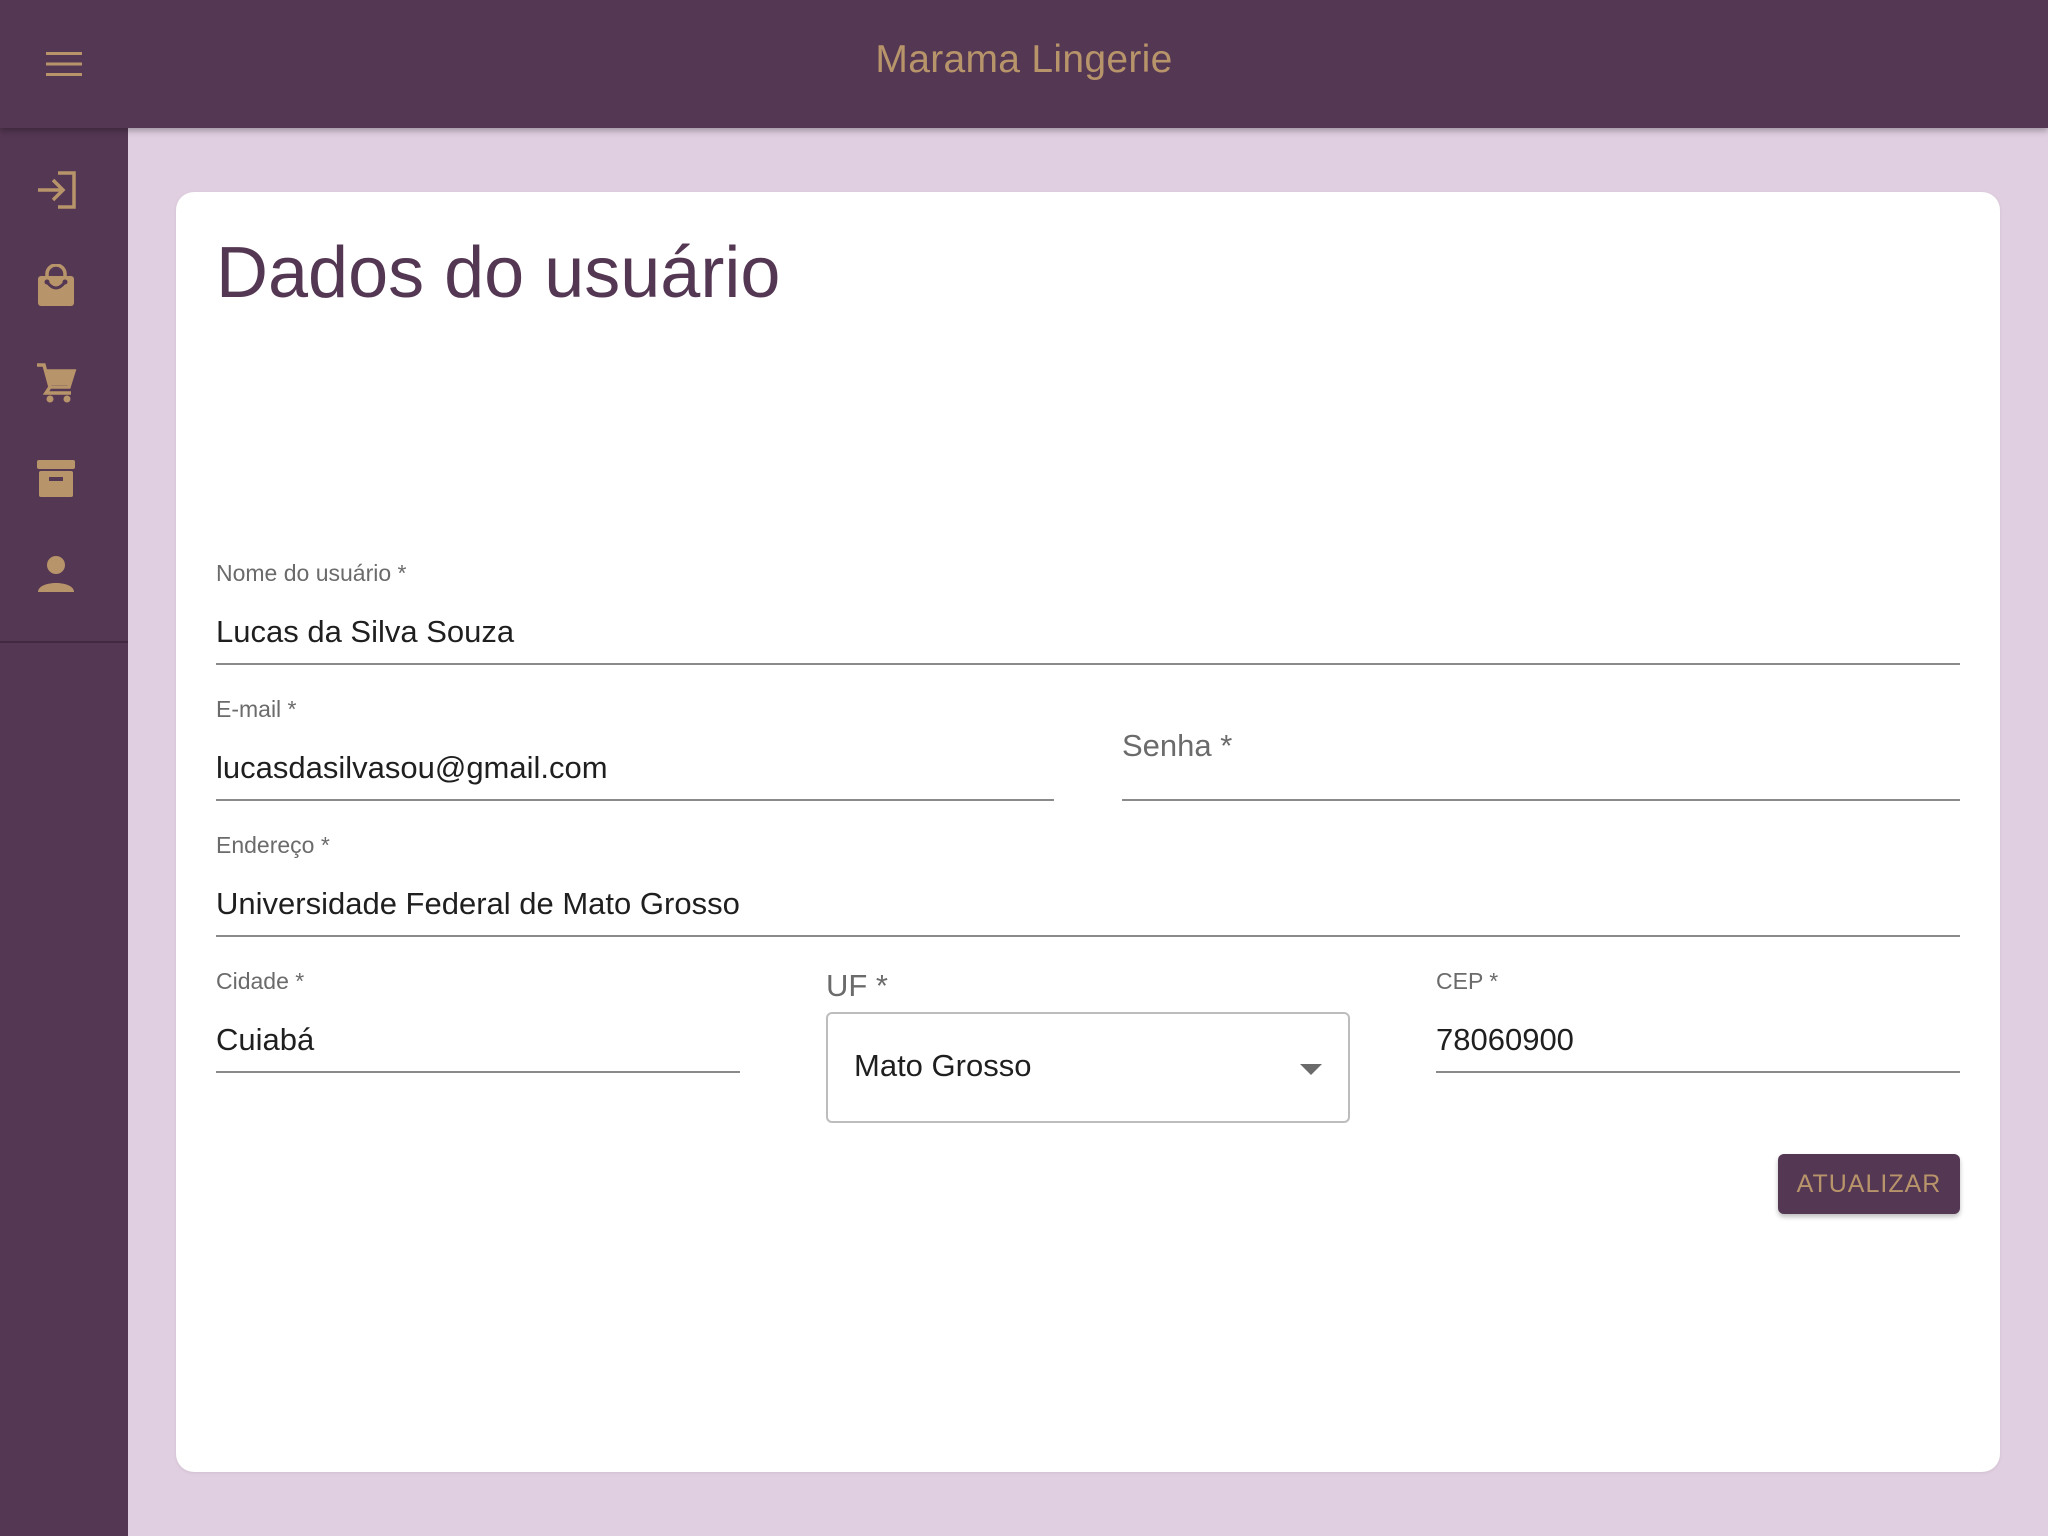 This screenshot has width=2048, height=1536. I want to click on city-field: Cidade *, so click(478, 1019).